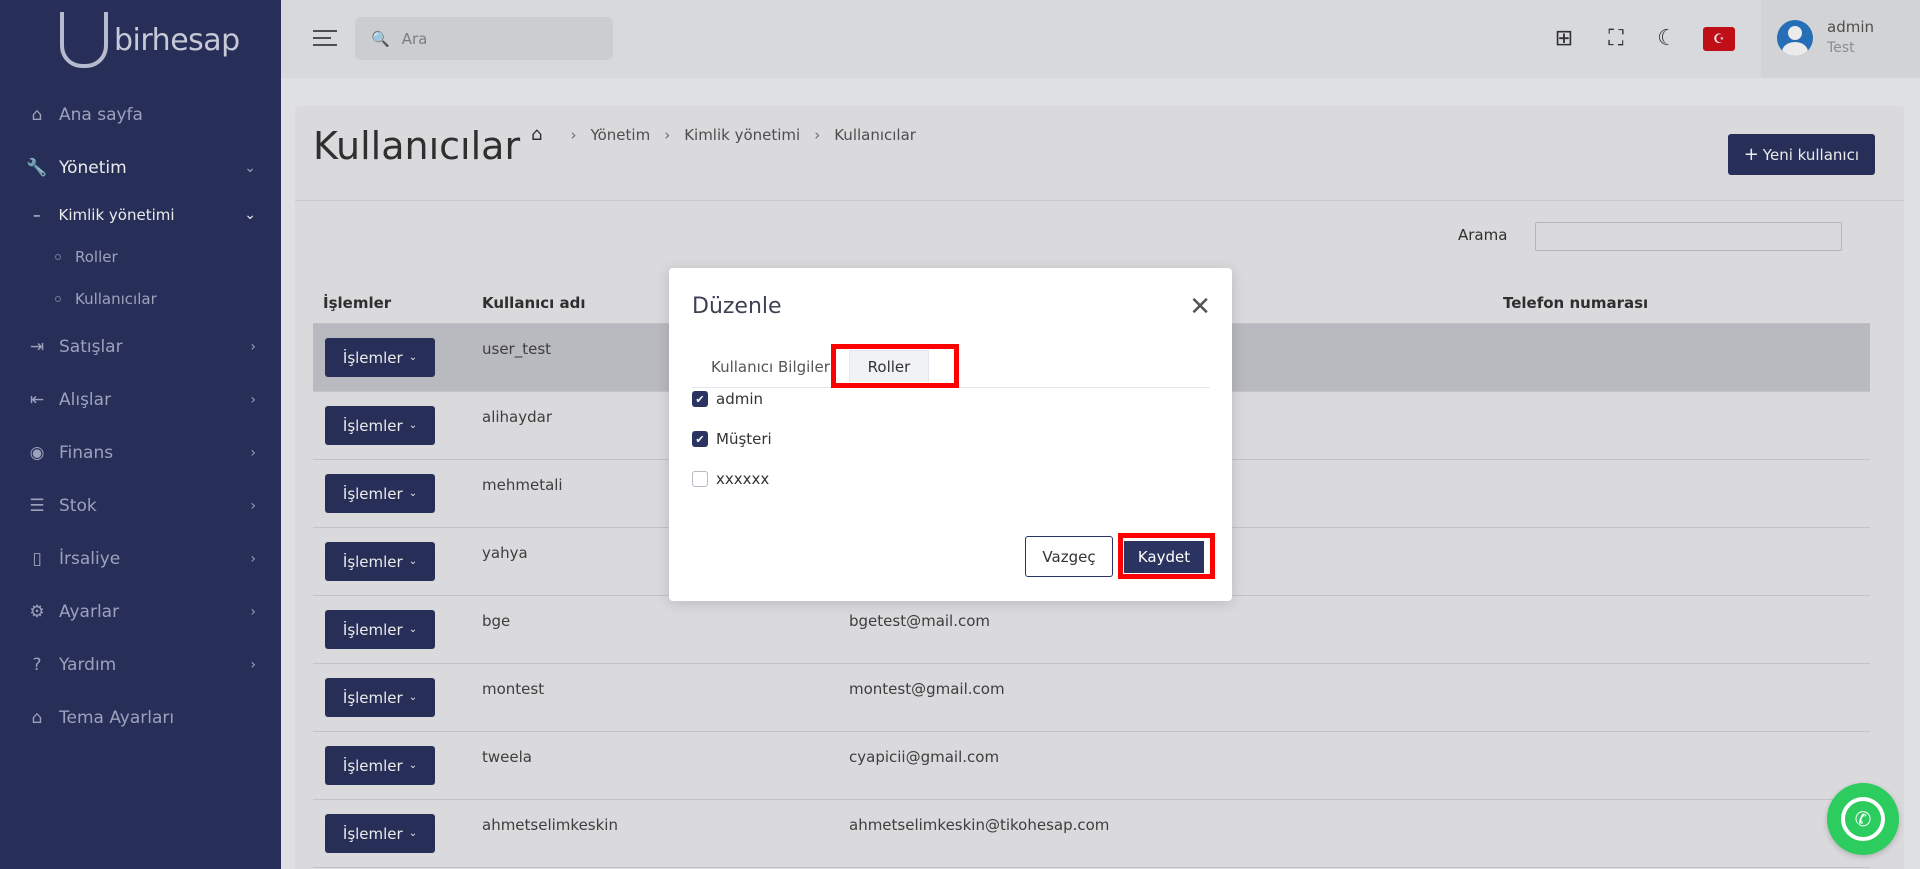 This screenshot has width=1920, height=869. I want to click on whatsapp-icon: ✆, so click(1863, 819).